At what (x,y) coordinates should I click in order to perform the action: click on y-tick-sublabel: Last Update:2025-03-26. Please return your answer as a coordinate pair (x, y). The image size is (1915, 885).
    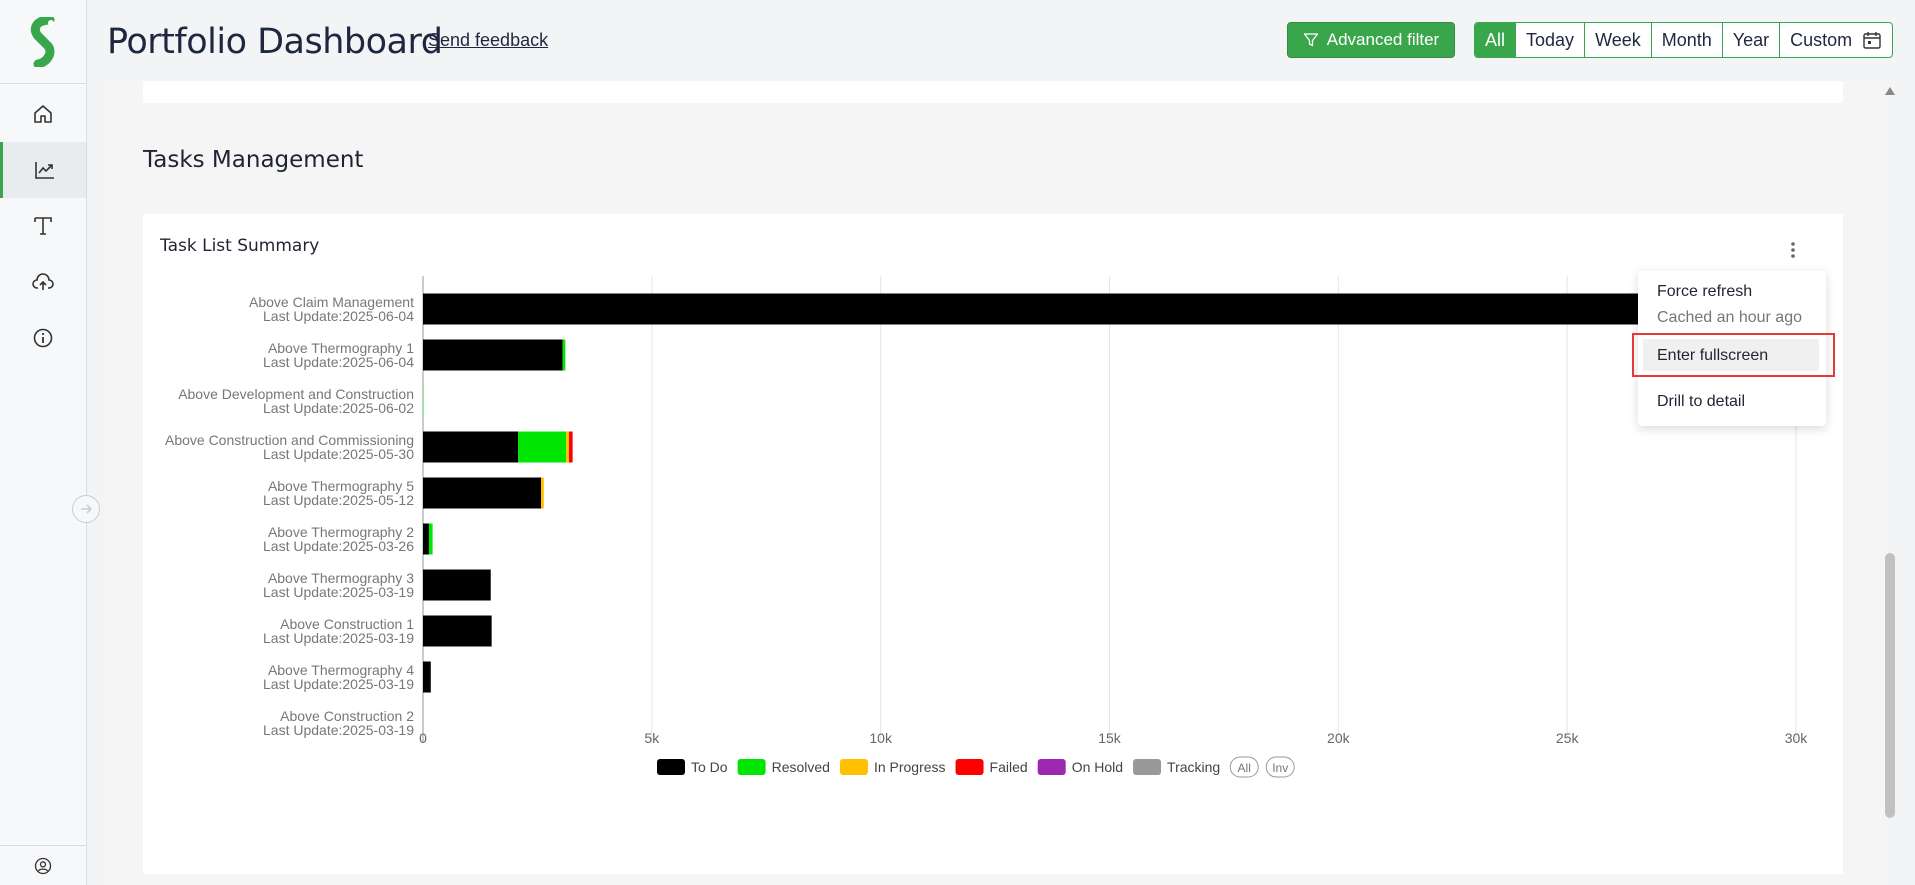
    Looking at the image, I should click on (338, 546).